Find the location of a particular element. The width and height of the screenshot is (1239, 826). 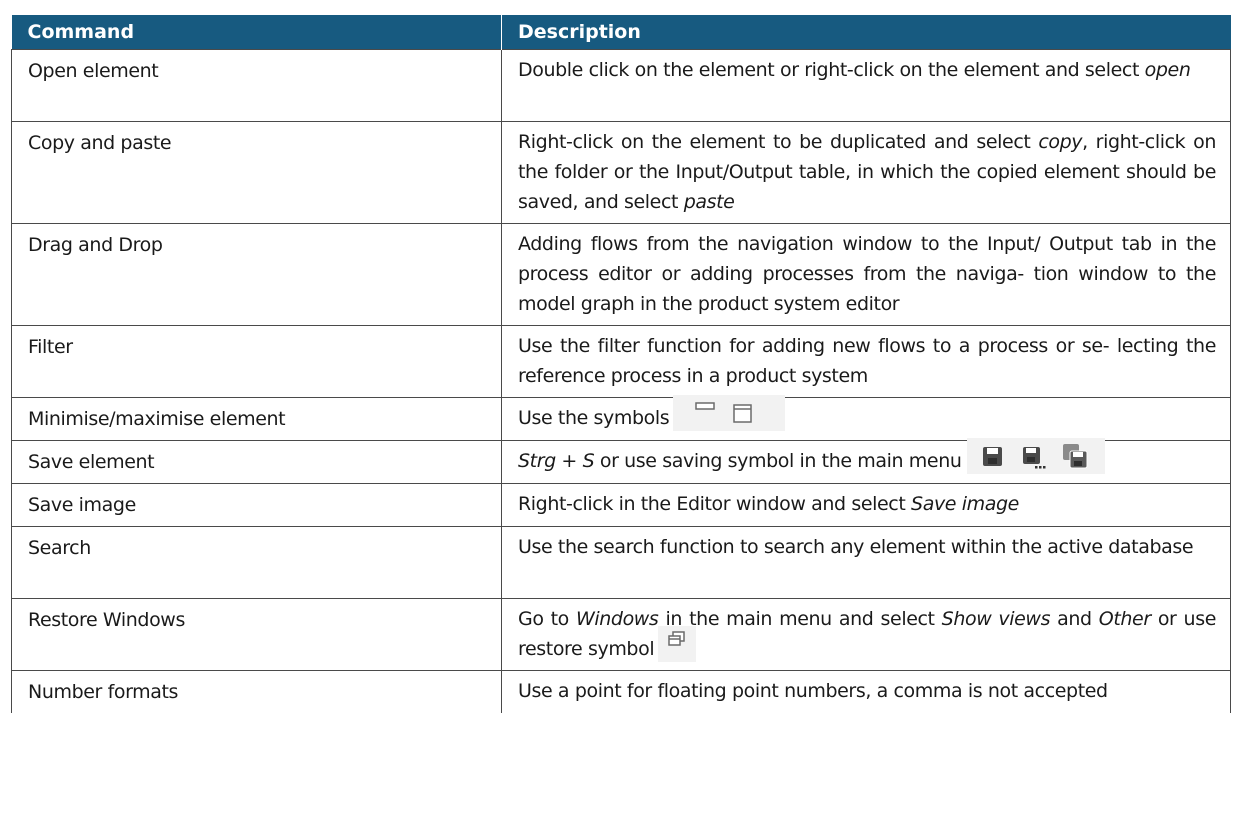

maximise-icon is located at coordinates (743, 413).